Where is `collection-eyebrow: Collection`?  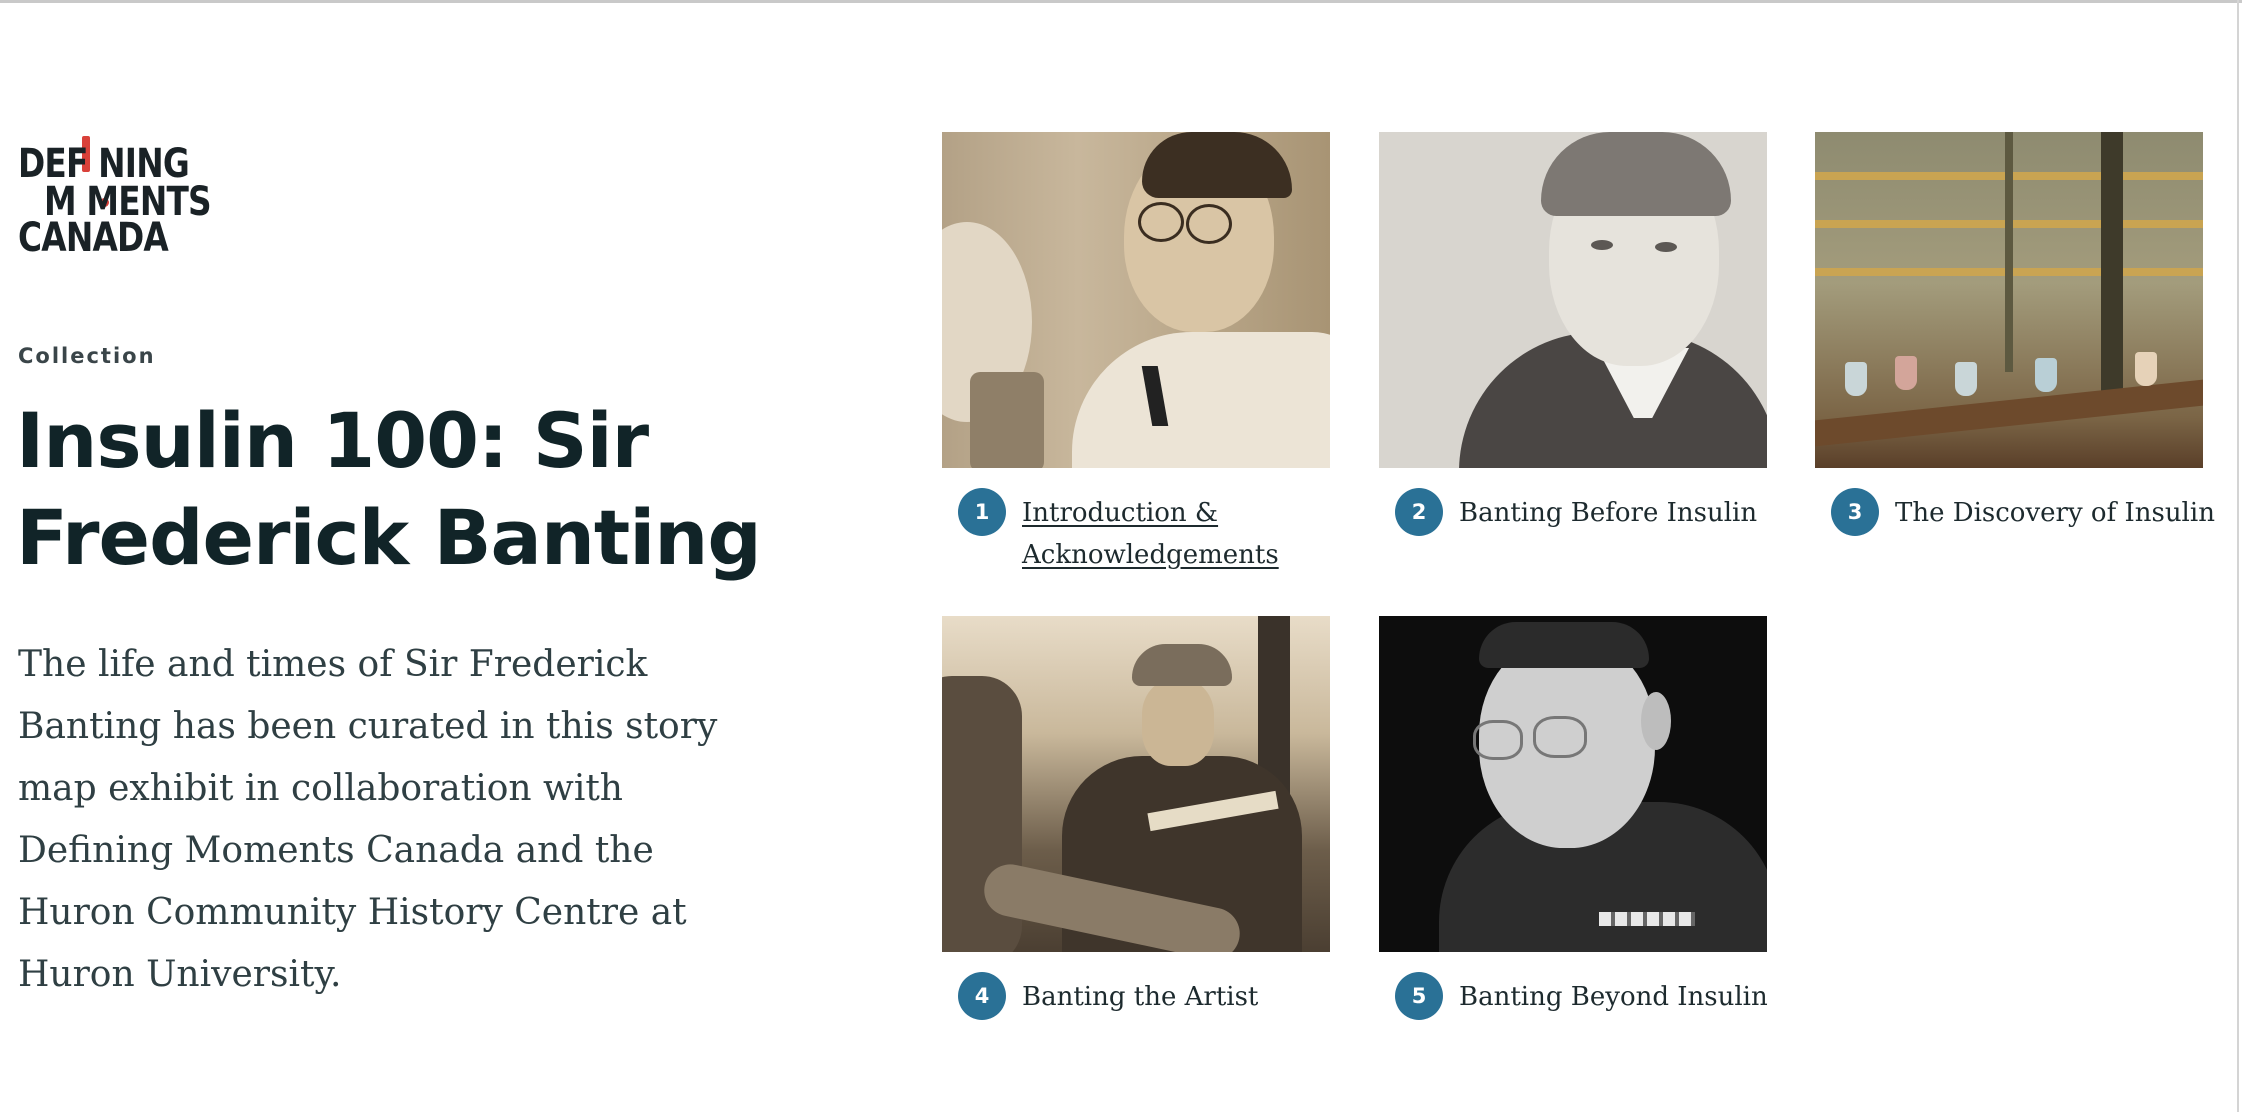
collection-eyebrow: Collection is located at coordinates (87, 356).